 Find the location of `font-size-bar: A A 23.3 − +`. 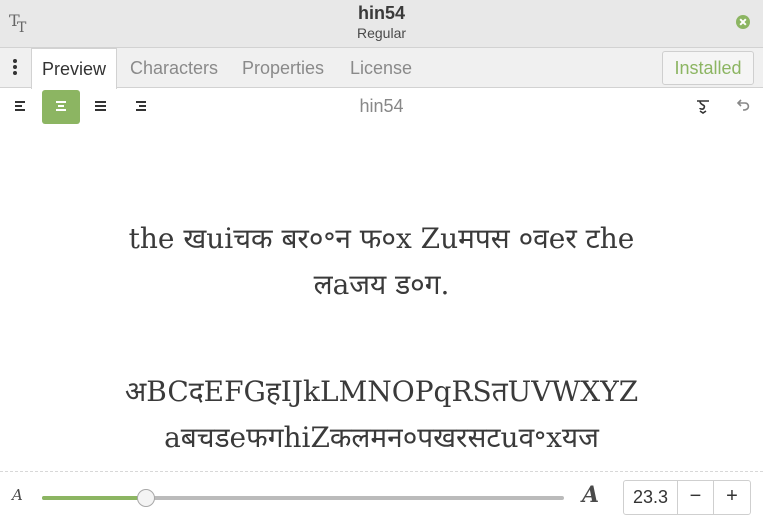

font-size-bar: A A 23.3 − + is located at coordinates (381, 496).